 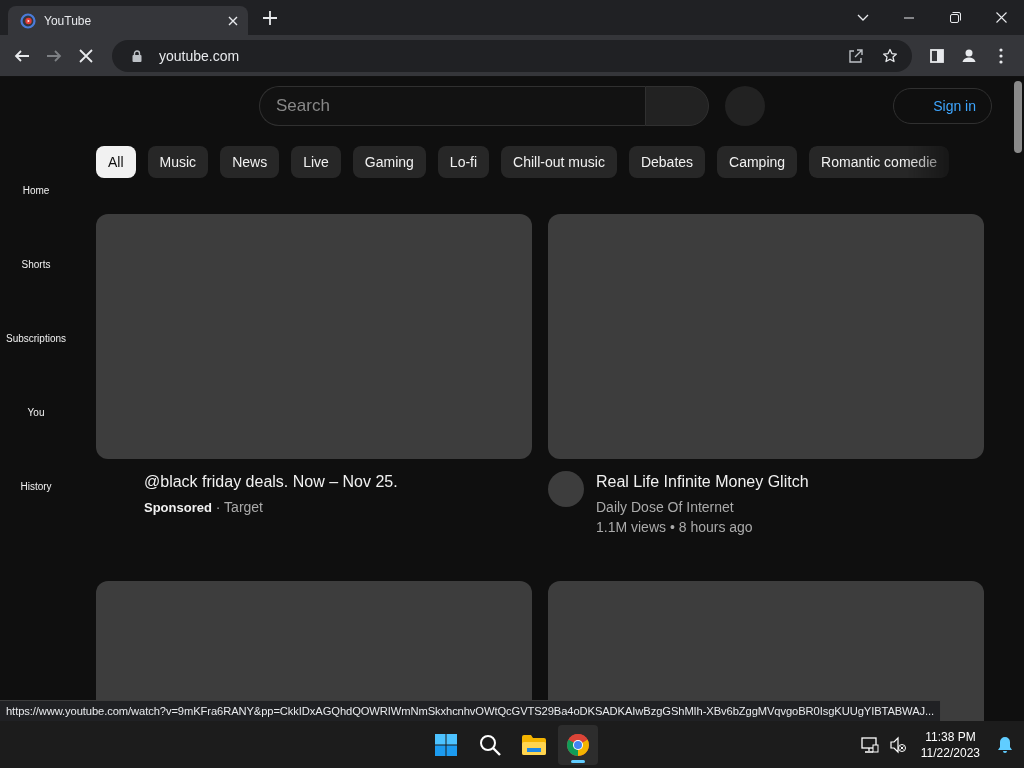 What do you see at coordinates (578, 745) in the screenshot?
I see `chrome-logo-icon` at bounding box center [578, 745].